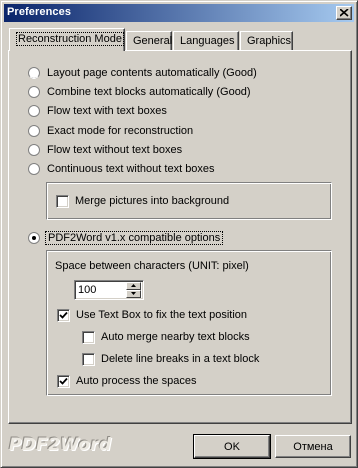 The width and height of the screenshot is (358, 468). What do you see at coordinates (120, 131) in the screenshot?
I see `mode-label: Exact mode for reconstruction` at bounding box center [120, 131].